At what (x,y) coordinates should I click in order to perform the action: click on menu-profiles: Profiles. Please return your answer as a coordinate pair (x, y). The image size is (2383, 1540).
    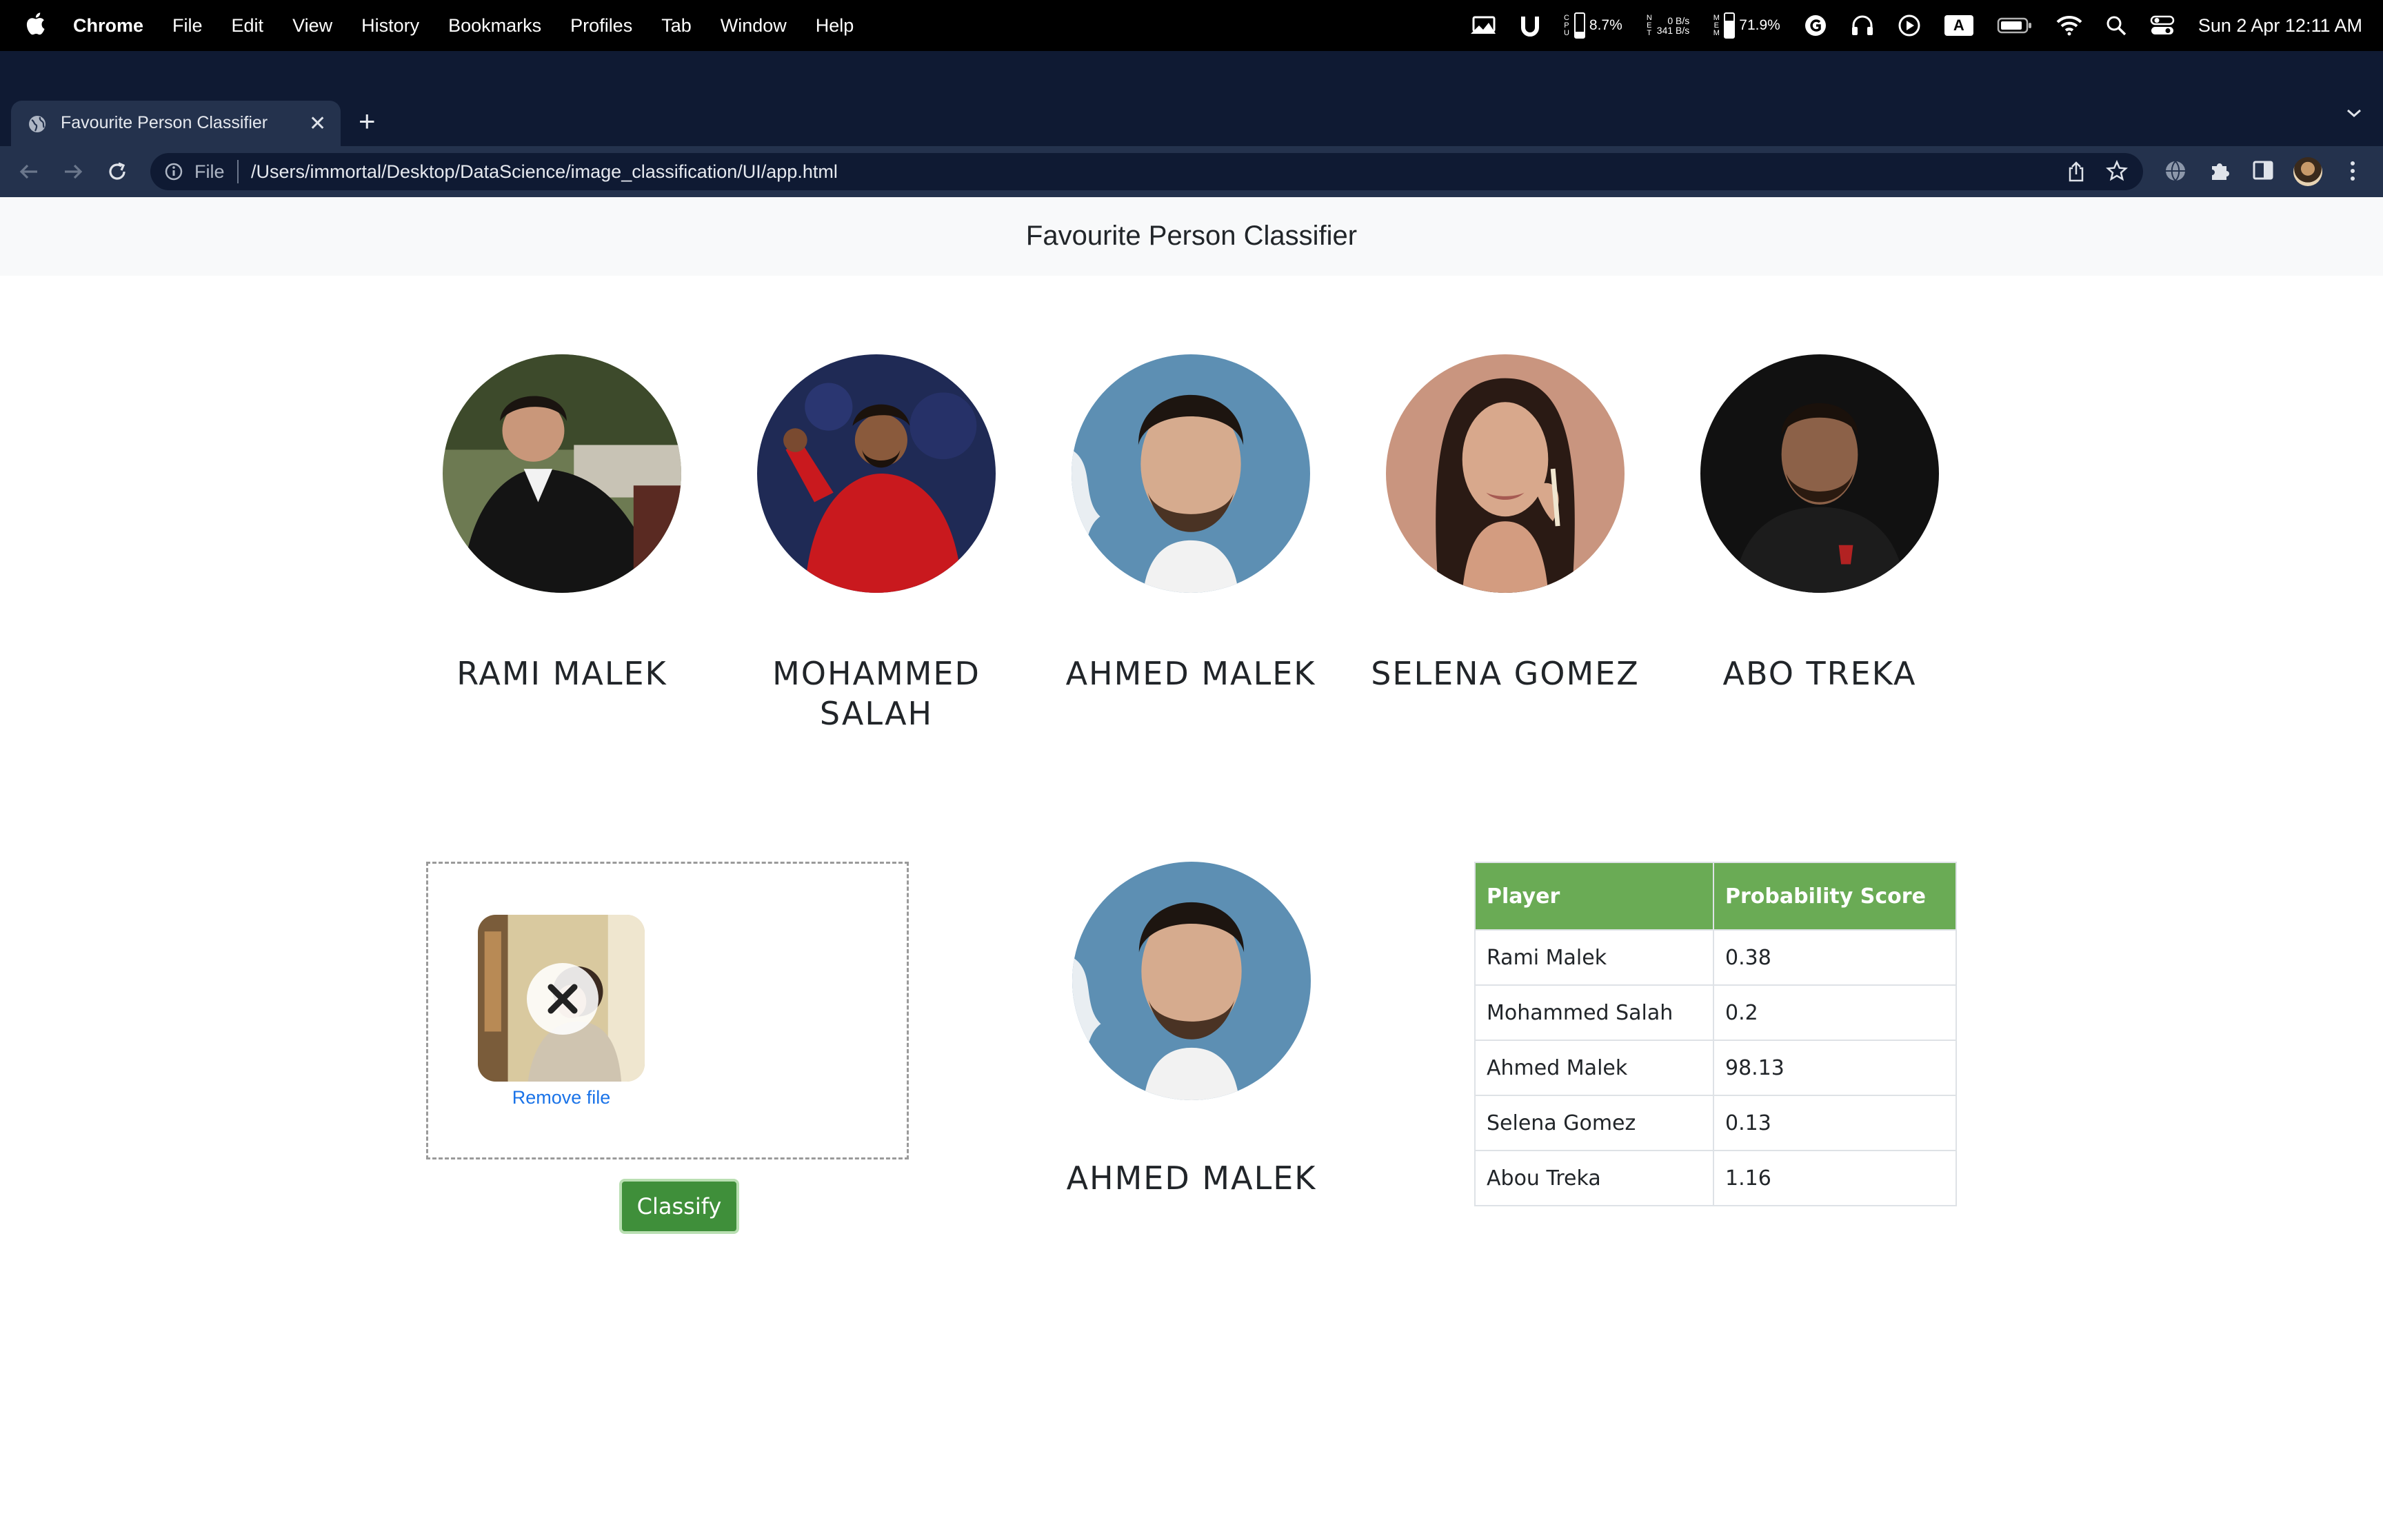
    Looking at the image, I should click on (601, 26).